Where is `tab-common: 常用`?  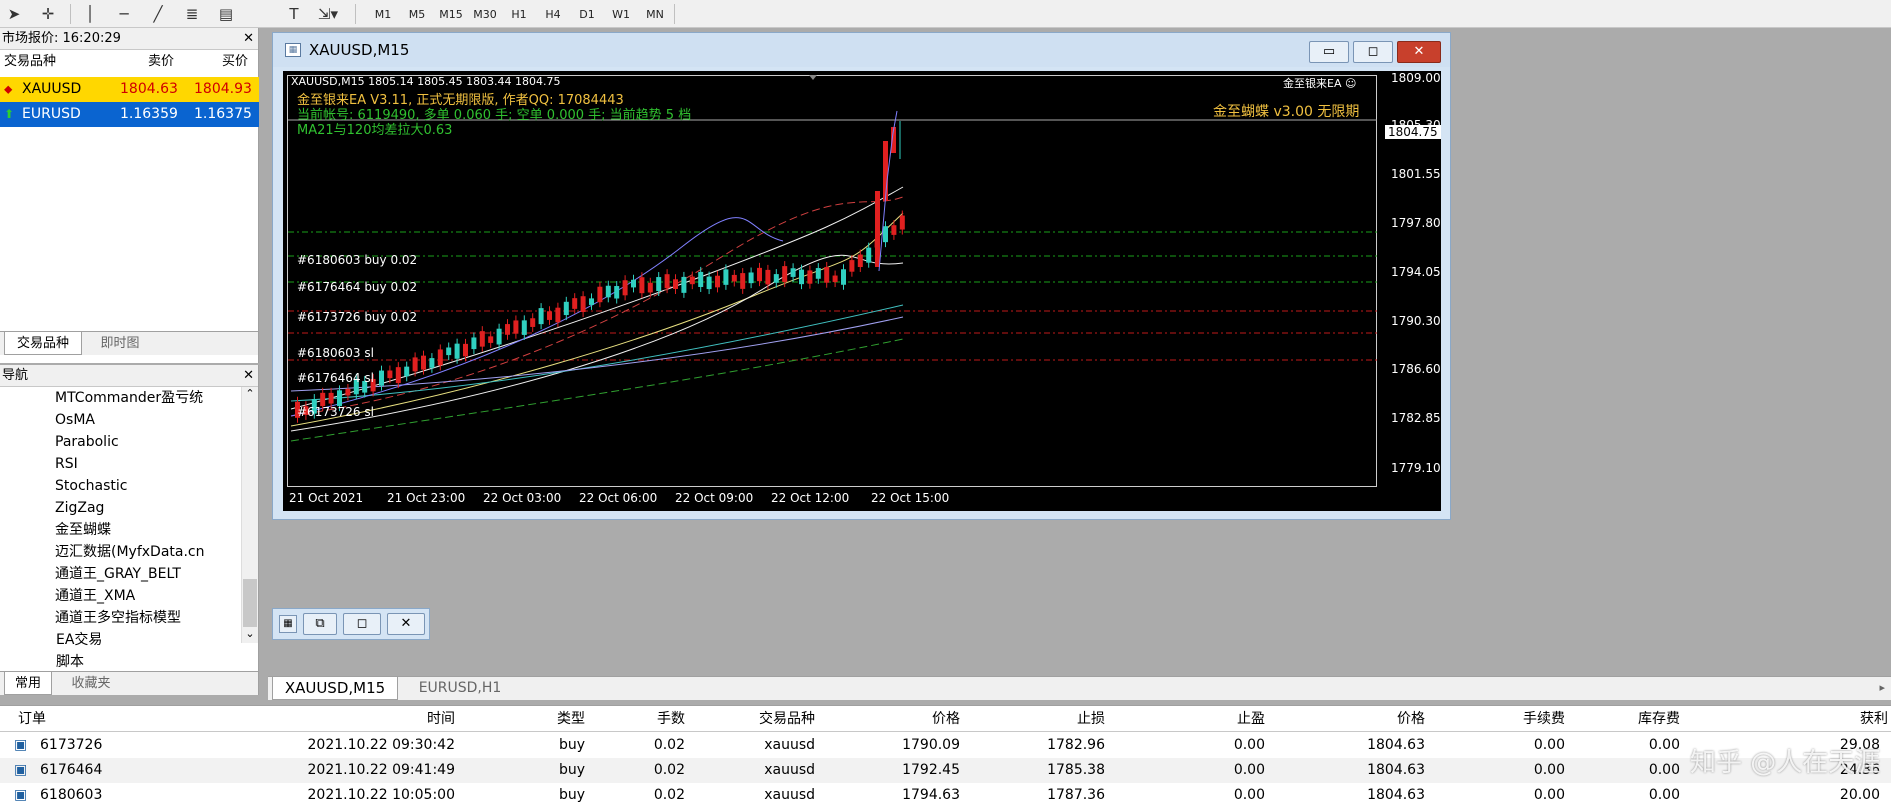 tab-common: 常用 is located at coordinates (28, 683).